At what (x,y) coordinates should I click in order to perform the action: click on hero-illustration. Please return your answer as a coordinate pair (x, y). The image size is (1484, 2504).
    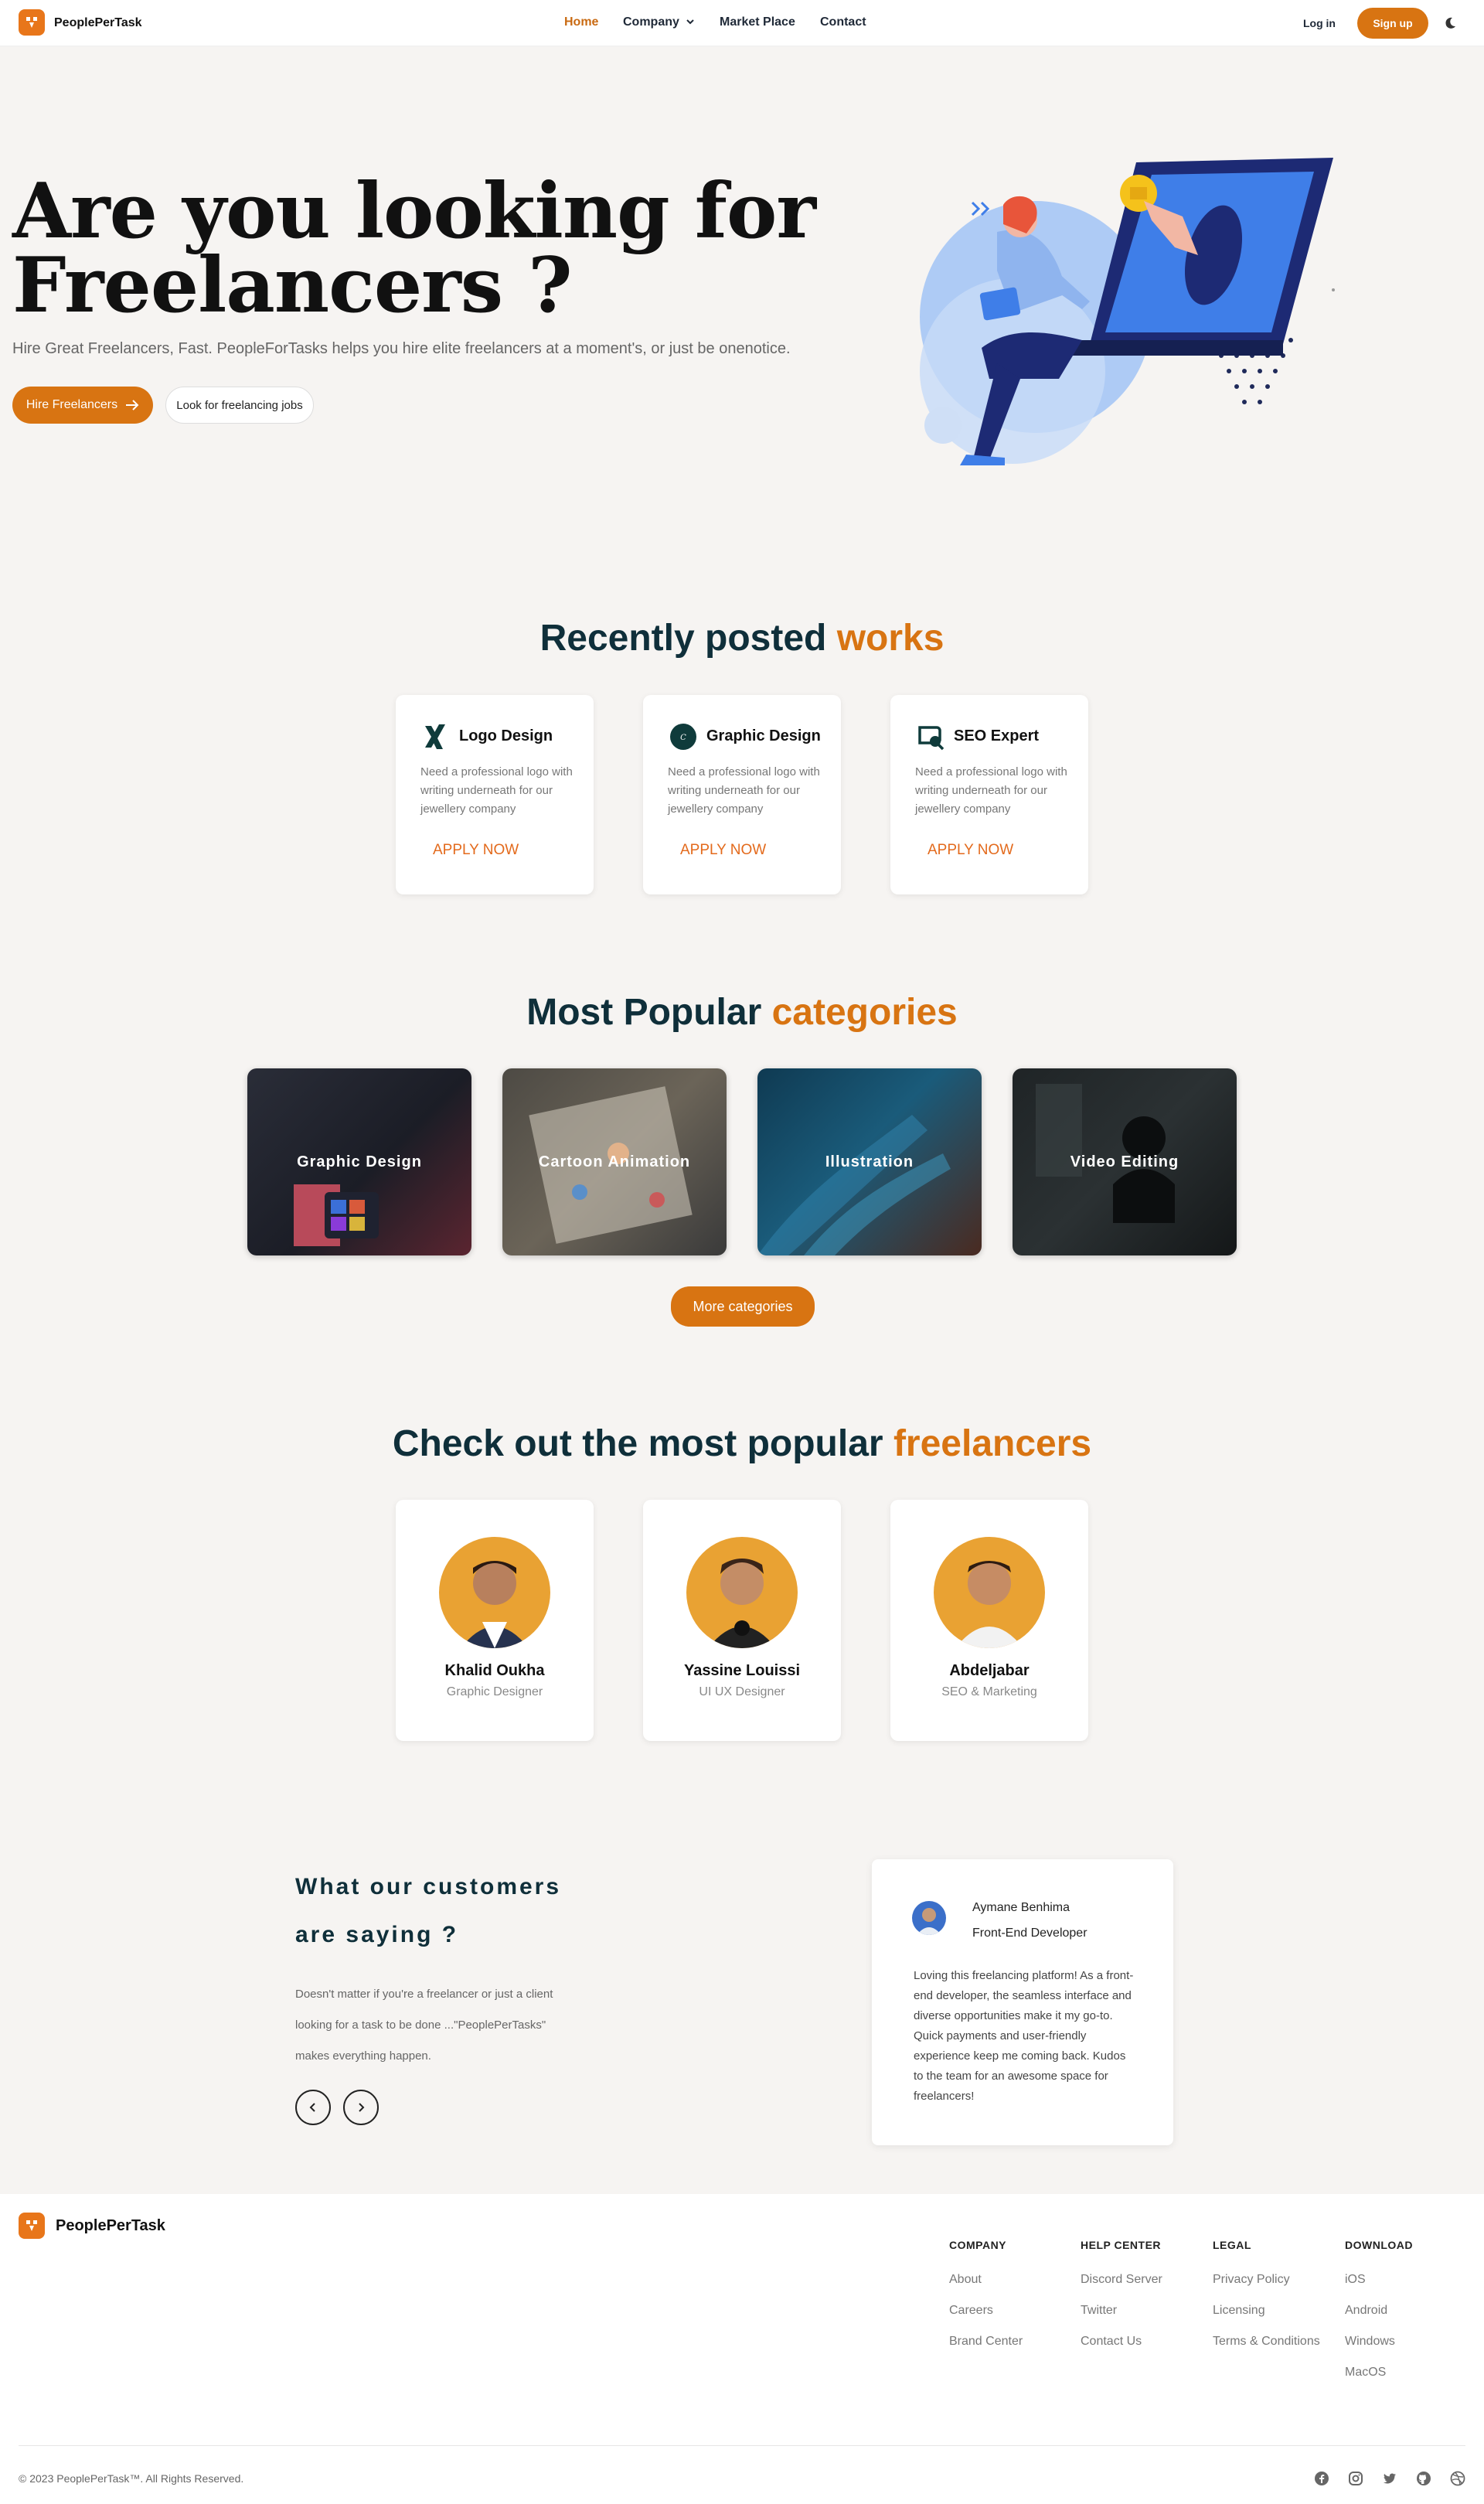
    Looking at the image, I should click on (1127, 311).